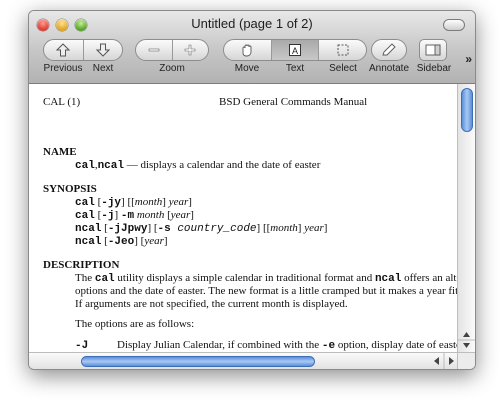 The width and height of the screenshot is (500, 403). I want to click on vertical-scroll-thumb, so click(467, 110).